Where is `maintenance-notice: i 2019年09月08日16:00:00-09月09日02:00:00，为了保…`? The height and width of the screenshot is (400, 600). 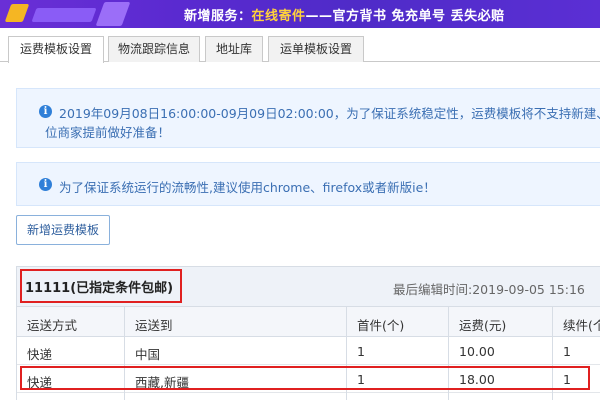
maintenance-notice: i 2019年09月08日16:00:00-09月09日02:00:00，为了保… is located at coordinates (308, 118).